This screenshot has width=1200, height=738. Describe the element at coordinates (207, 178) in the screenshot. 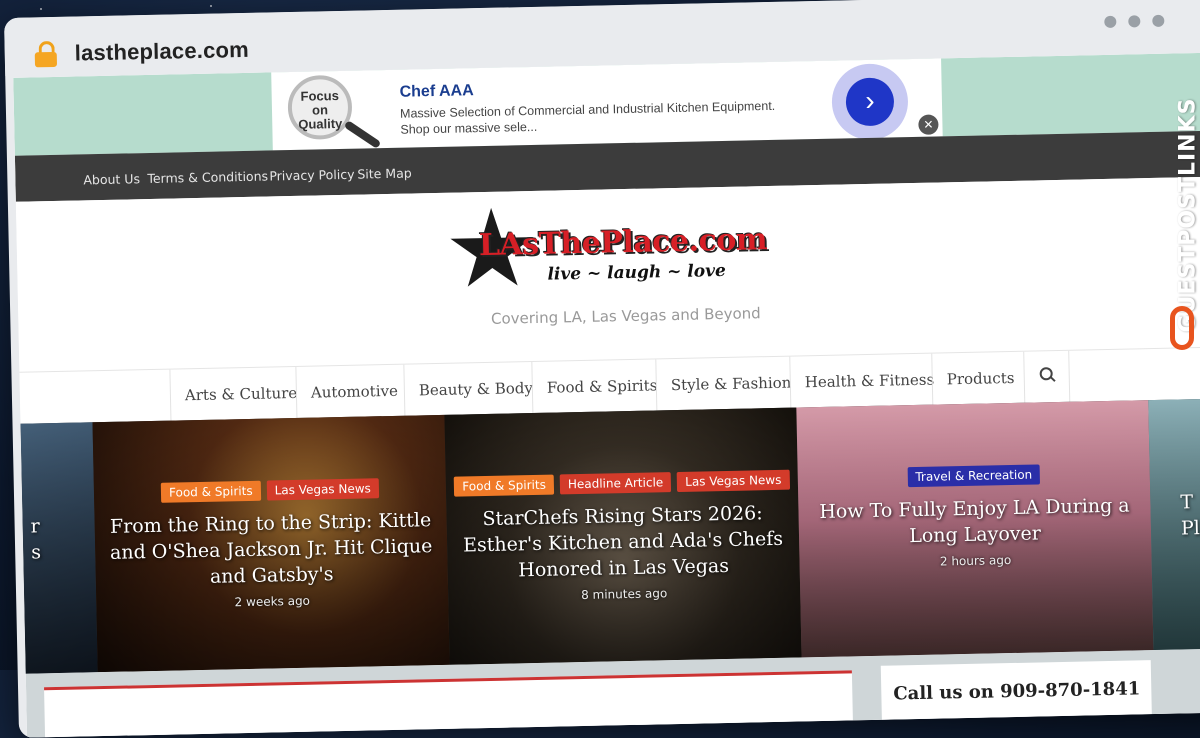

I see `top-nav-terms: Terms & Conditions` at that location.